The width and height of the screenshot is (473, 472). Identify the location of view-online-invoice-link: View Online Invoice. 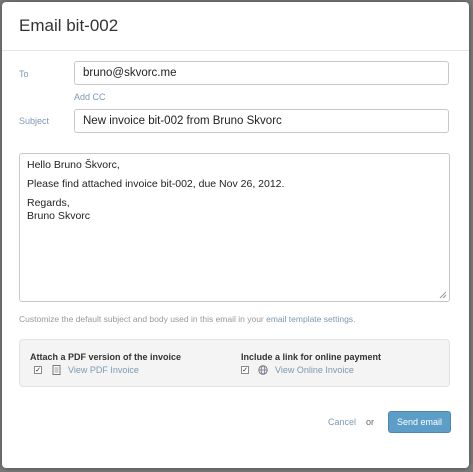
(314, 370).